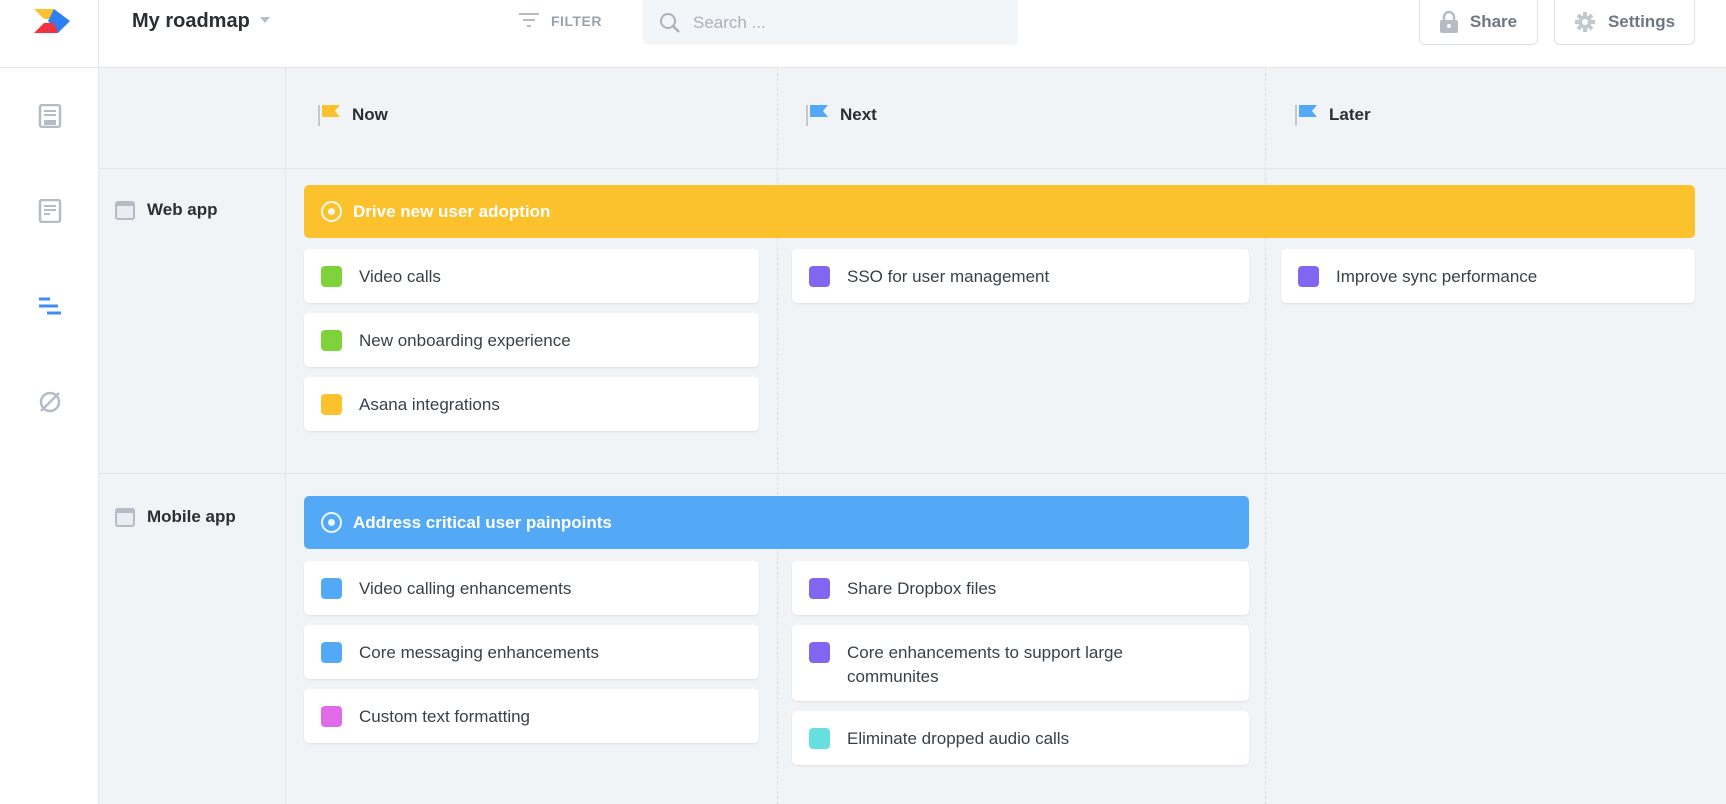 This screenshot has height=804, width=1726. I want to click on share-label: Share, so click(1493, 21).